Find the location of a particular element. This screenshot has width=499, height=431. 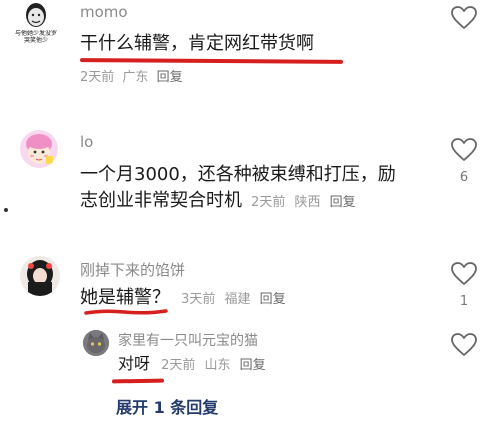

comment-text-line-2-row: 志创业非常契合时机 2天前 陕西 回复 is located at coordinates (218, 200).